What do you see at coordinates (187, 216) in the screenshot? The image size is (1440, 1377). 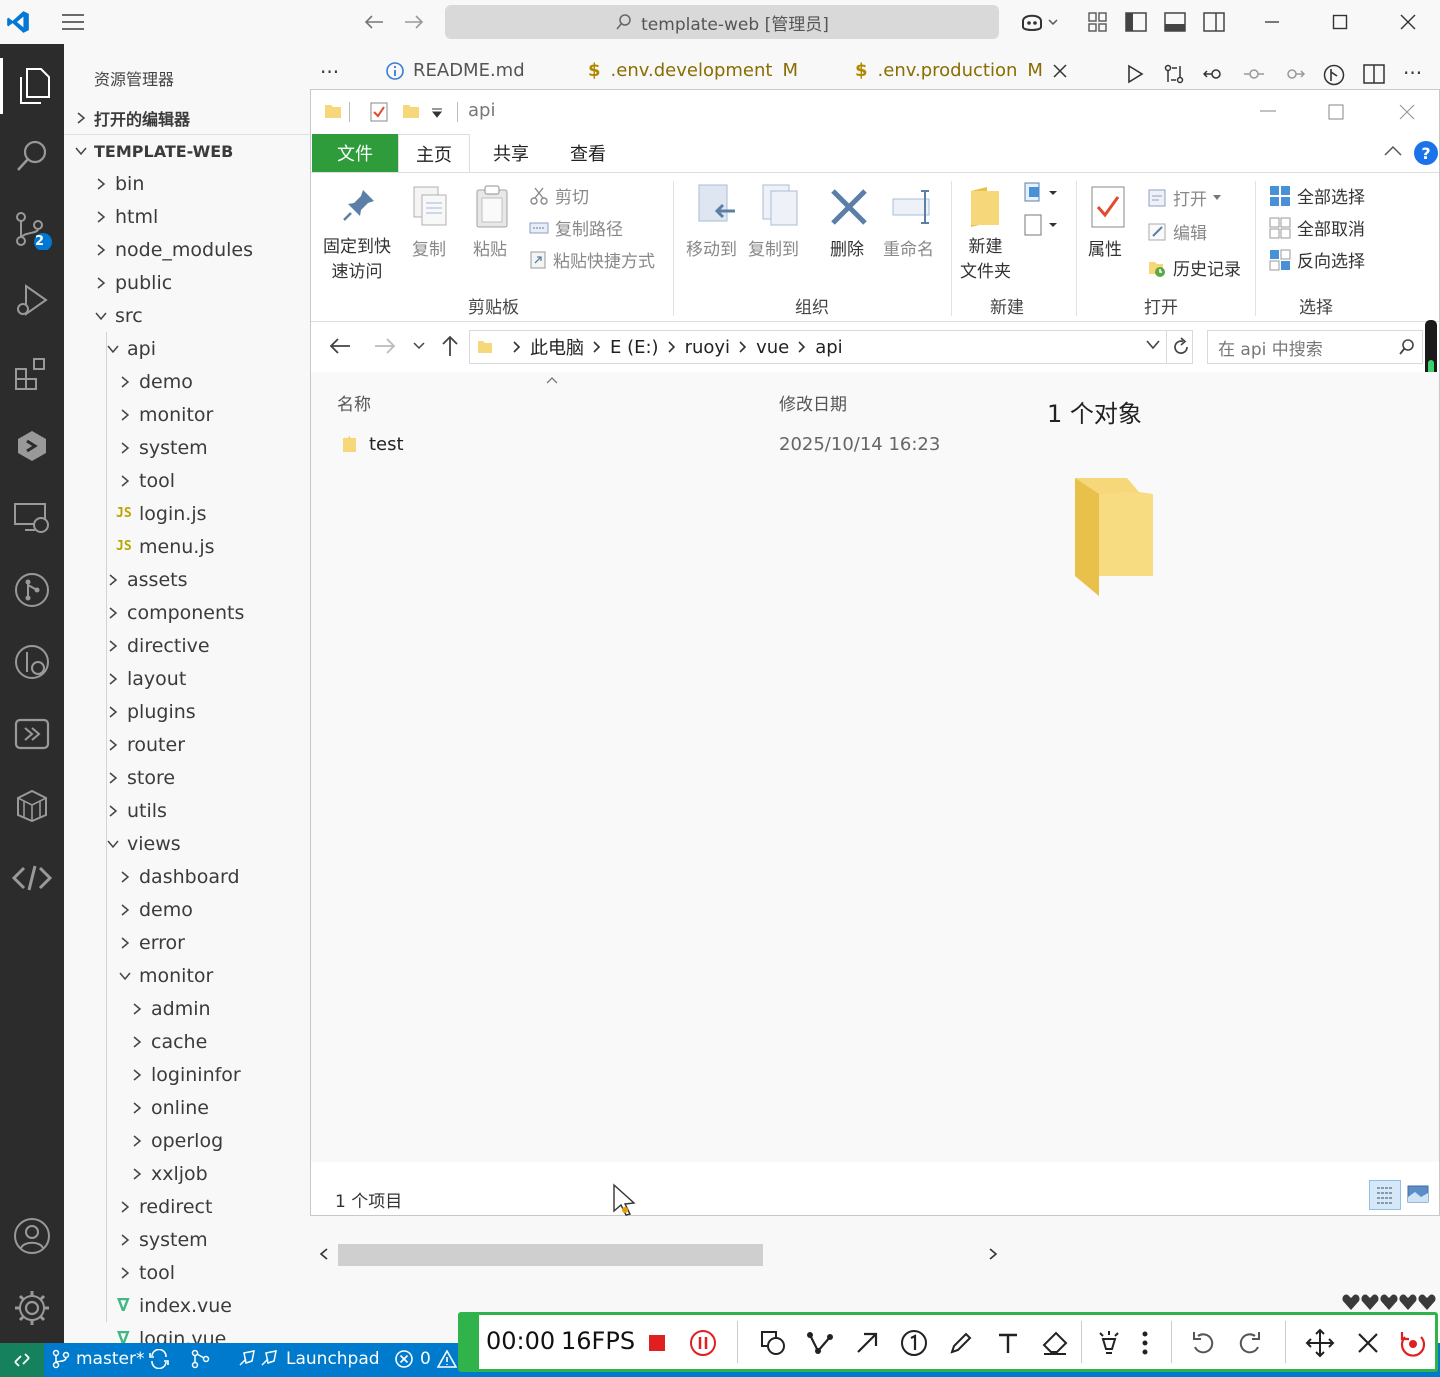 I see `tree-item: html` at bounding box center [187, 216].